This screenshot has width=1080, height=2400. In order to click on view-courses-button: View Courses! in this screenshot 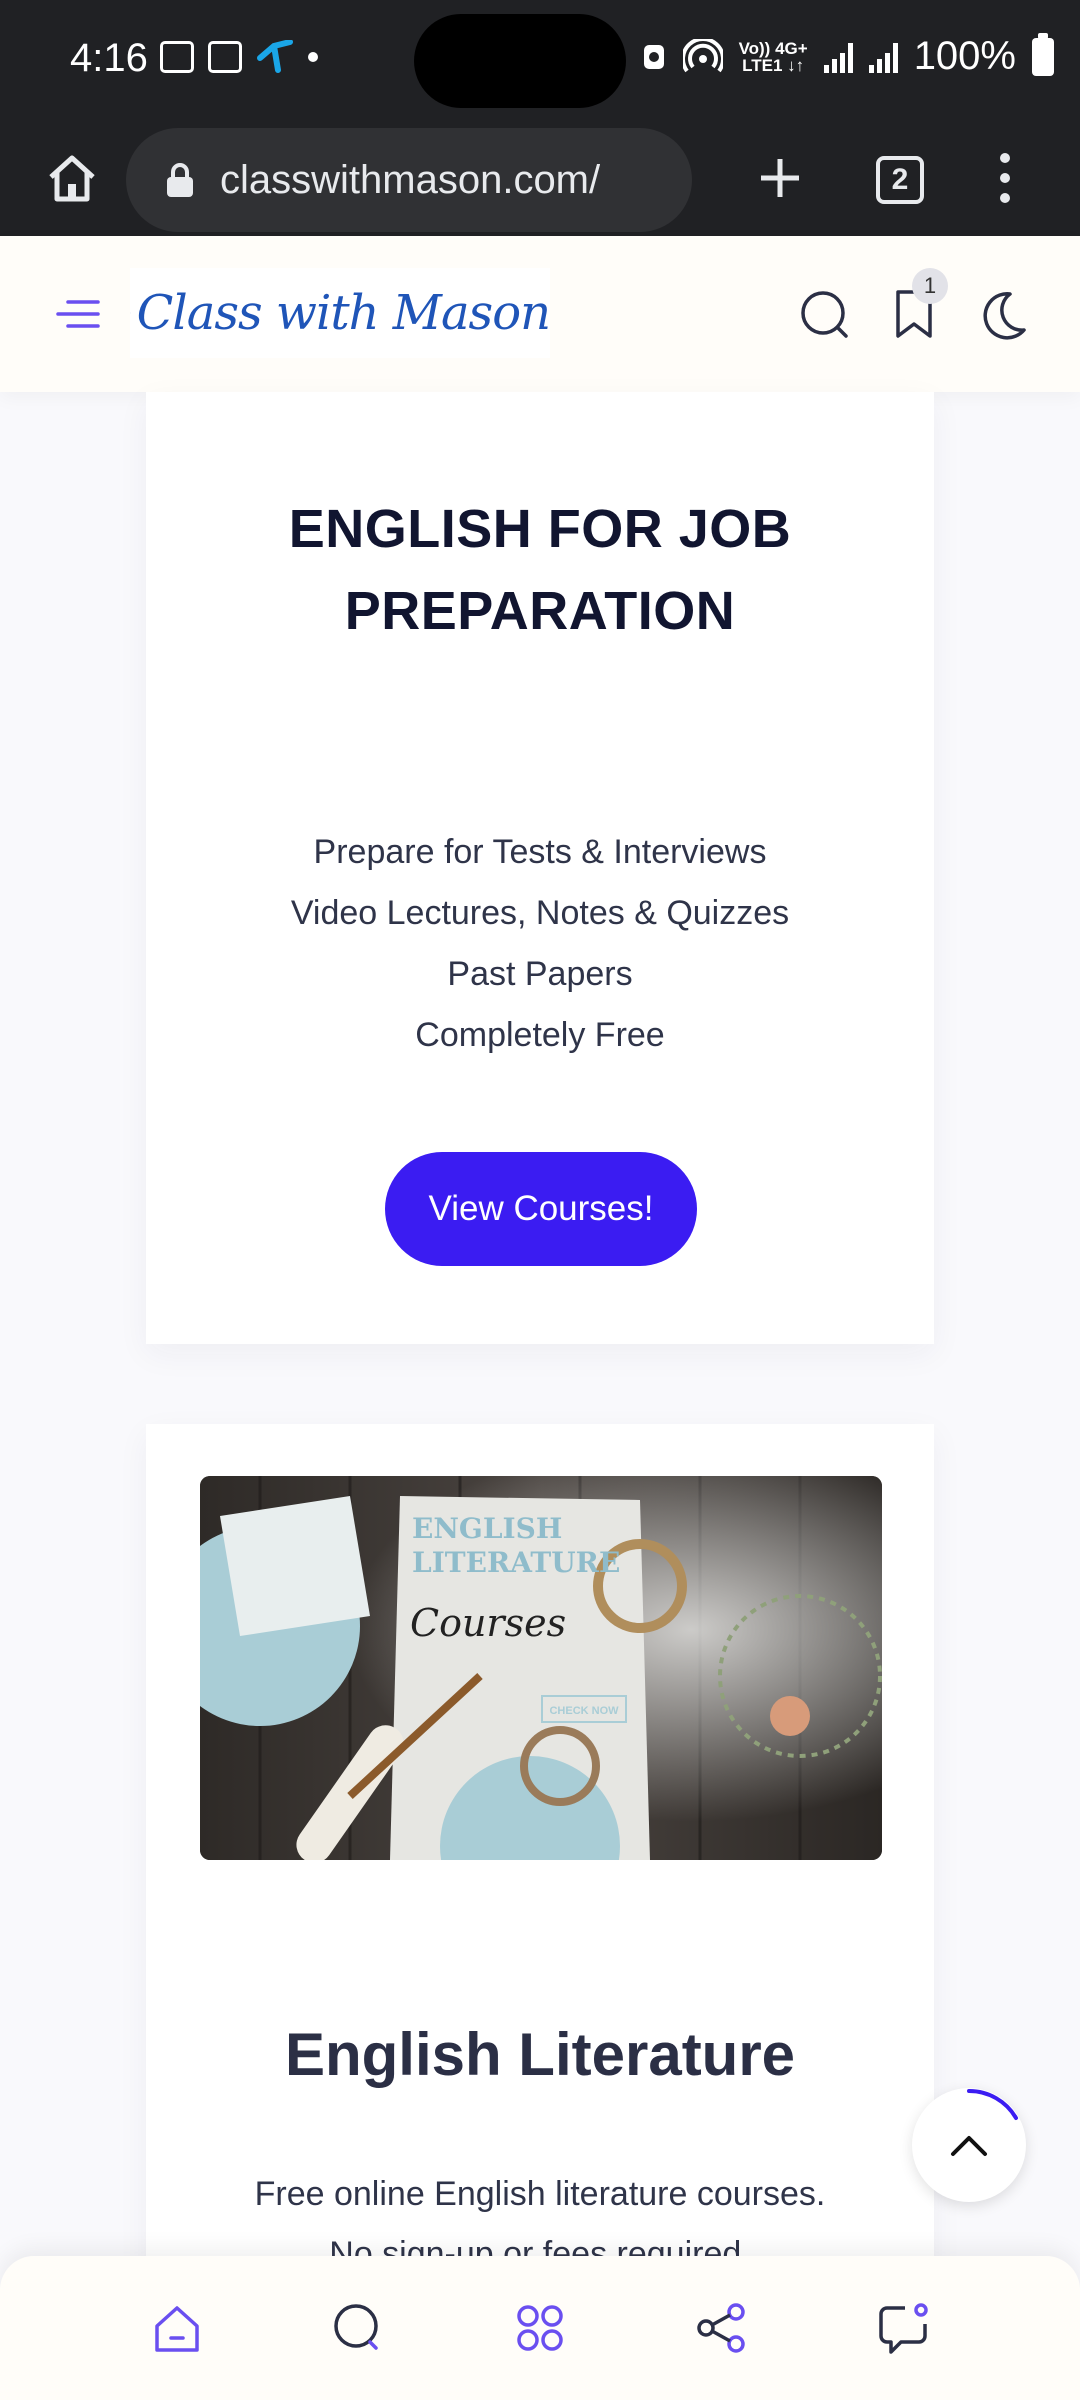, I will do `click(541, 1209)`.